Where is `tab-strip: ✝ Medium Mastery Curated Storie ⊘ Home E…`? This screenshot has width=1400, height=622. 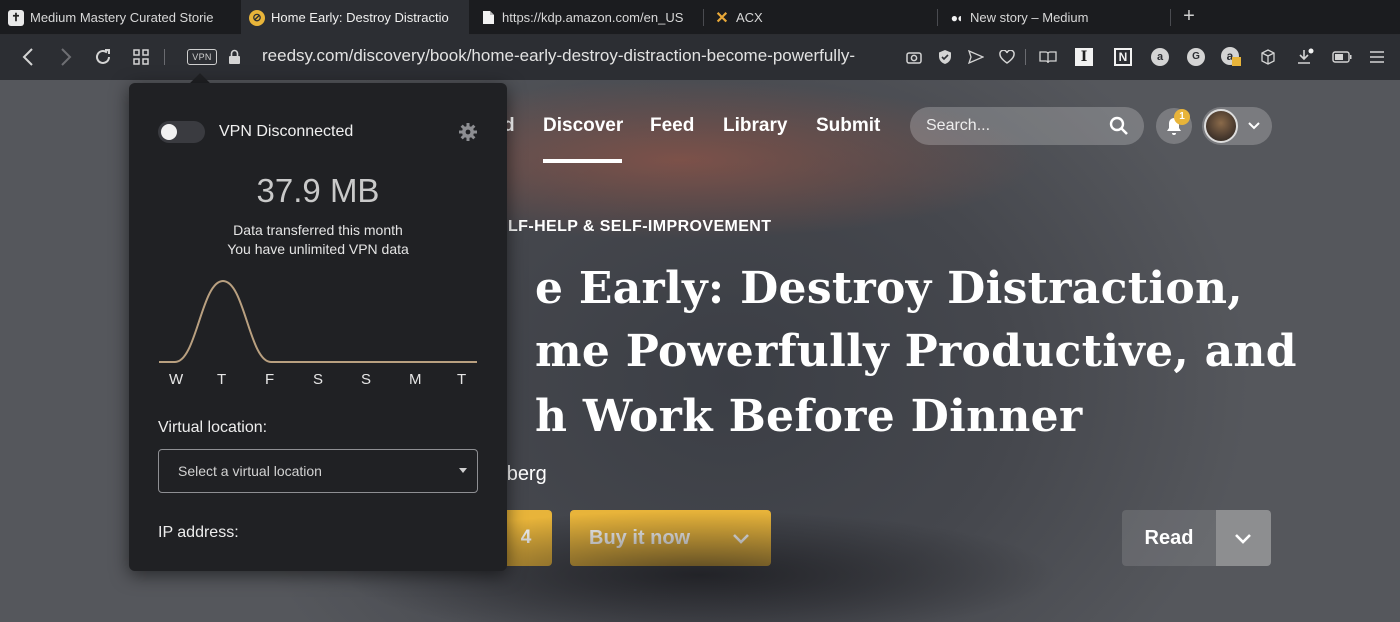 tab-strip: ✝ Medium Mastery Curated Storie ⊘ Home E… is located at coordinates (700, 17).